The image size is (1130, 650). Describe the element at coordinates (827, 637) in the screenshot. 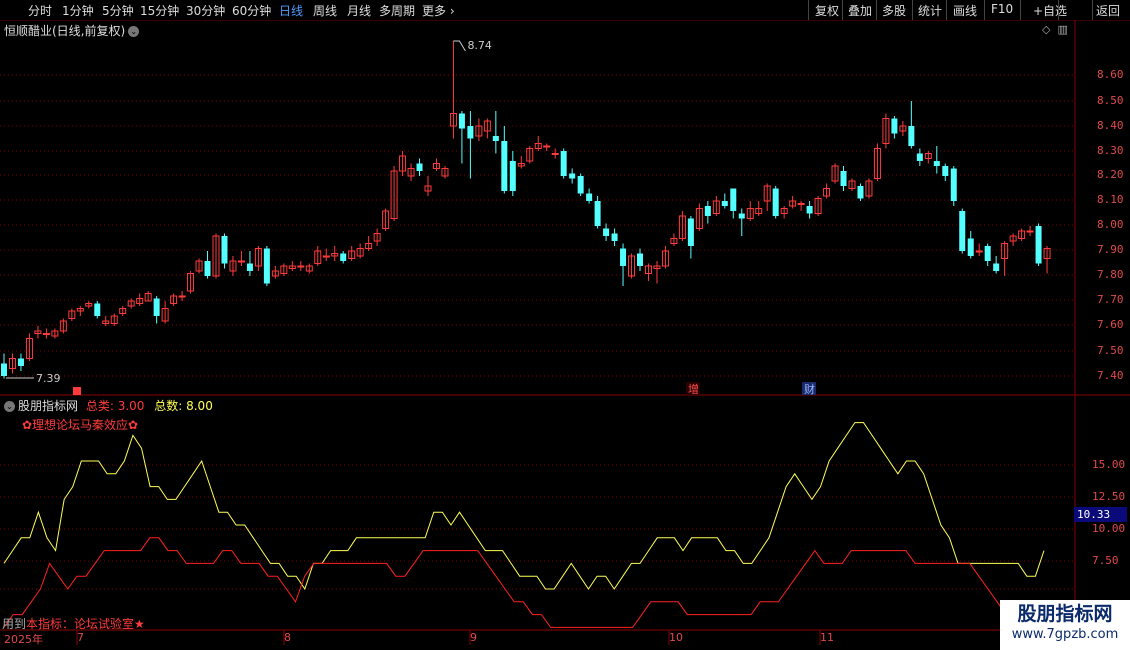

I see `month-label: 11` at that location.